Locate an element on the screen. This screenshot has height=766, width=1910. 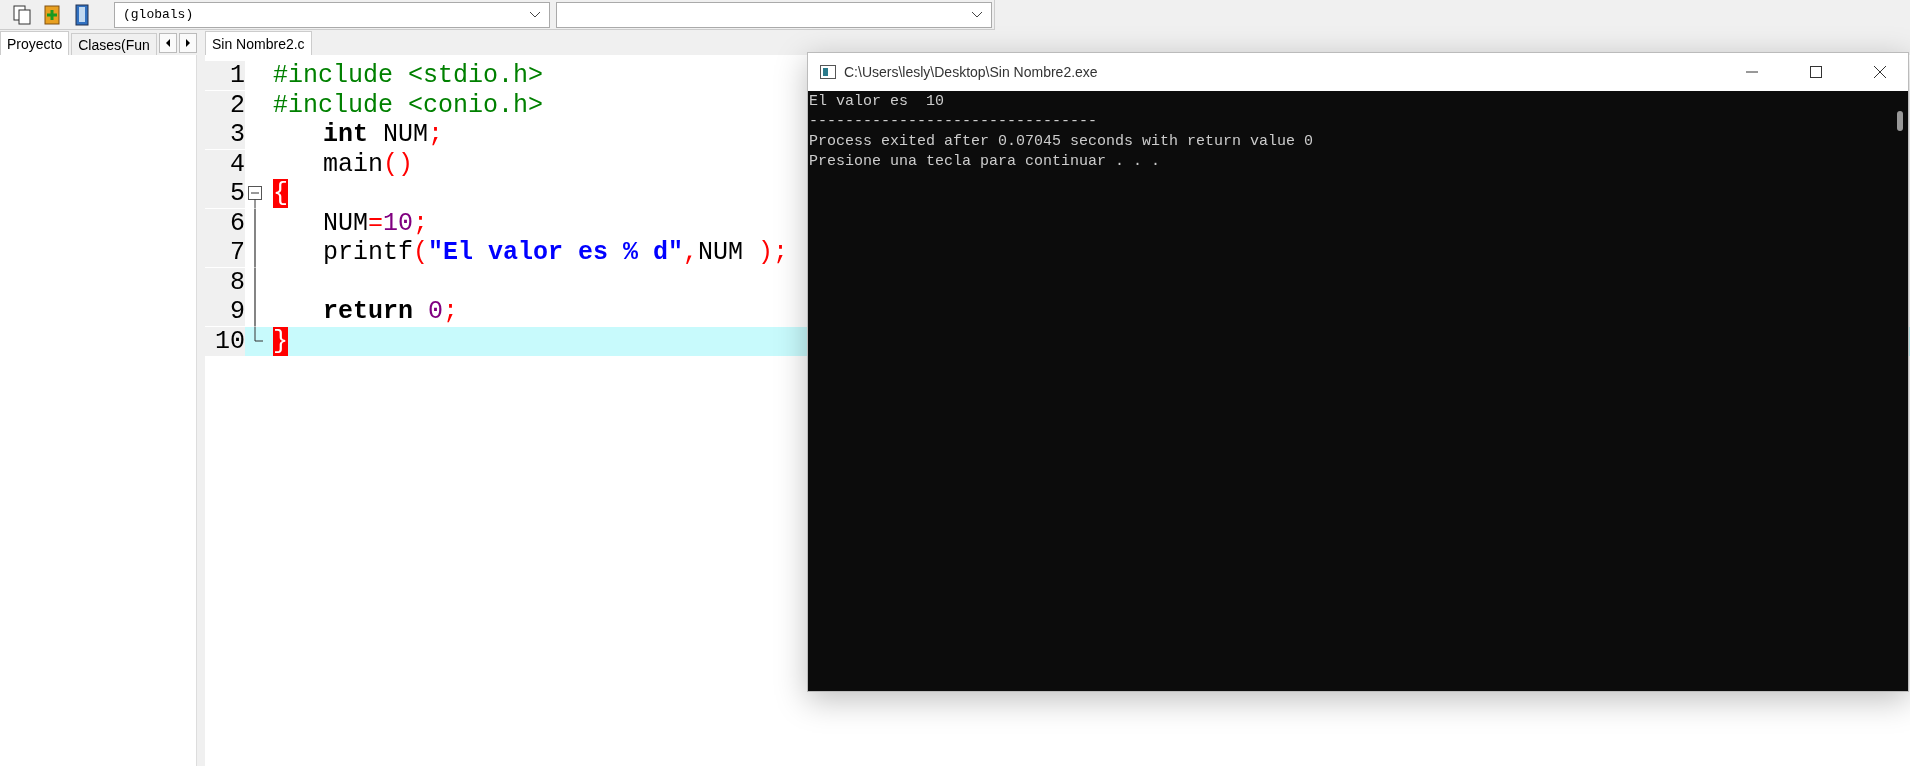
line-number: 5 is located at coordinates (225, 194).